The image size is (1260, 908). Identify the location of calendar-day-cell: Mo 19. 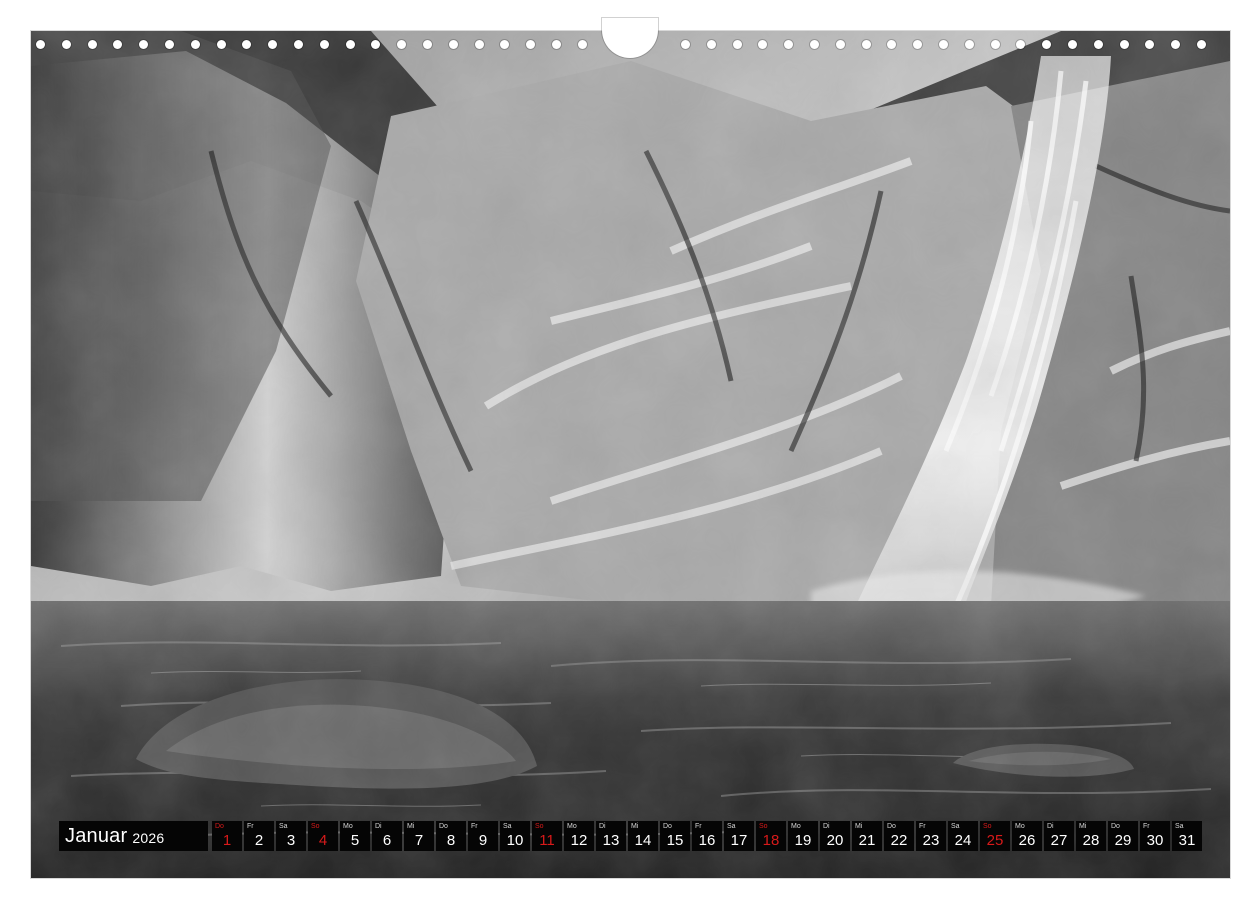
(803, 836).